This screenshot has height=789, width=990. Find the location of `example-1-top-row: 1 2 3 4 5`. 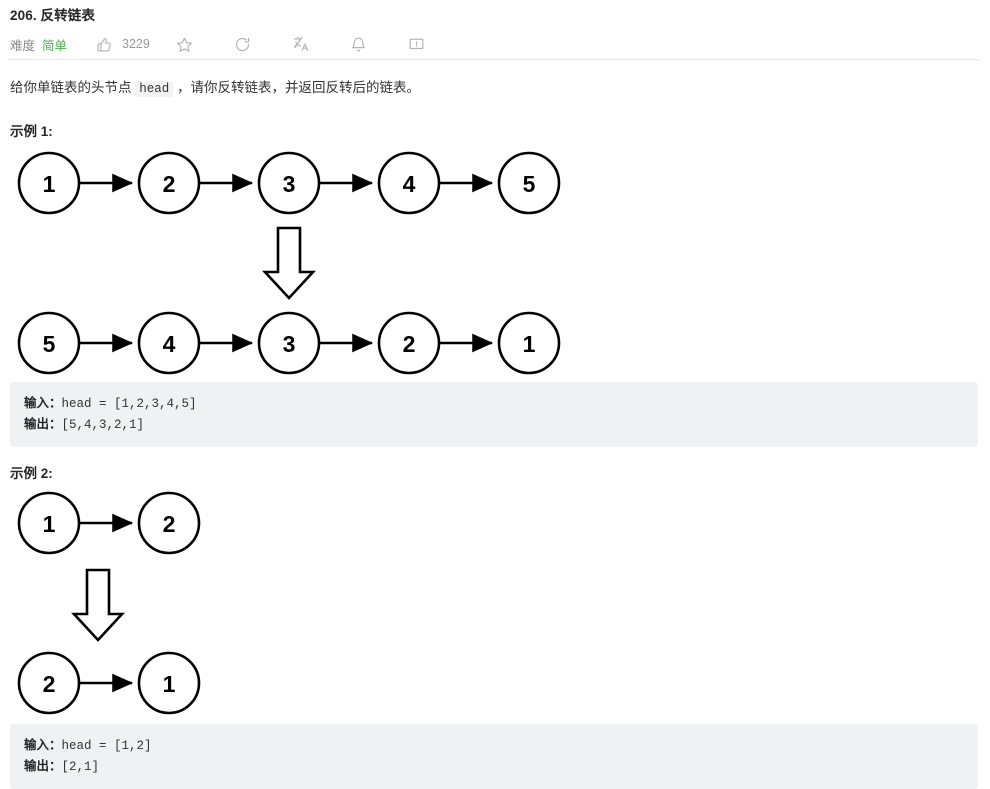

example-1-top-row: 1 2 3 4 5 is located at coordinates (289, 183).